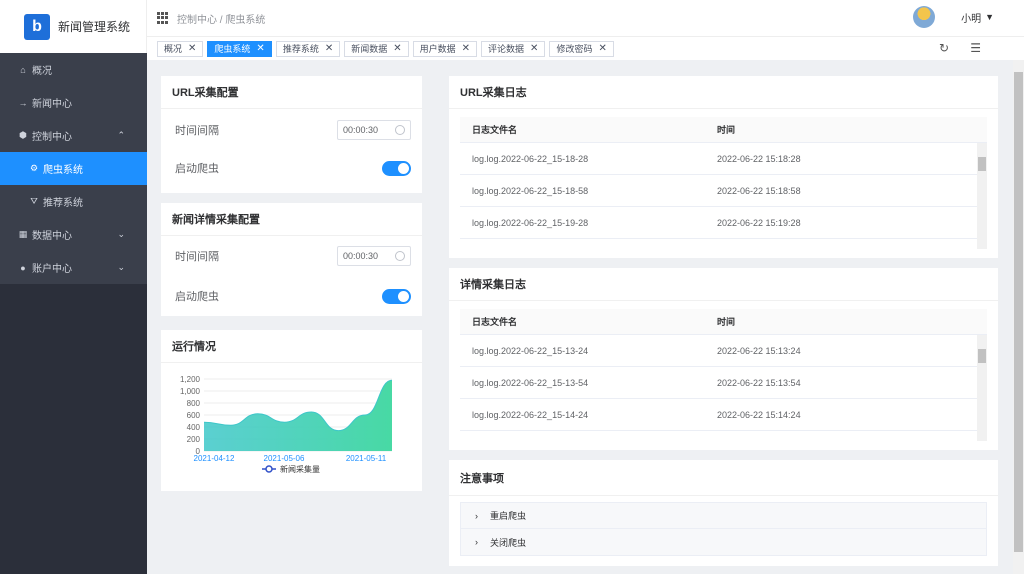 This screenshot has height=574, width=1024. Describe the element at coordinates (52, 269) in the screenshot. I see `sidebar-item-label: 账户中心` at that location.